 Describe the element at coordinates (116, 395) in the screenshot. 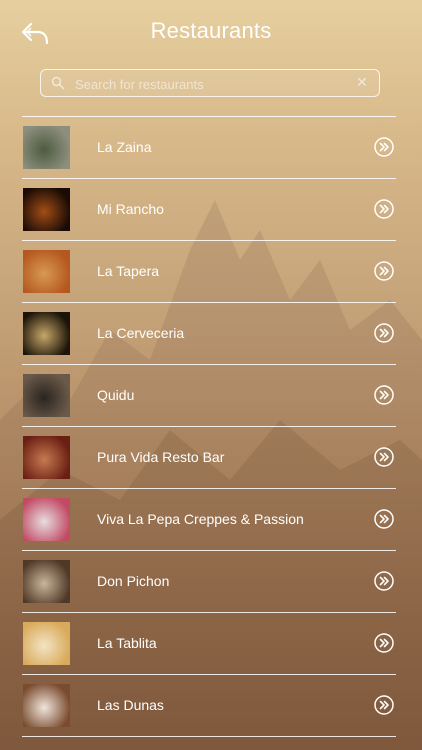

I see `restaurant-name: Quidu` at that location.